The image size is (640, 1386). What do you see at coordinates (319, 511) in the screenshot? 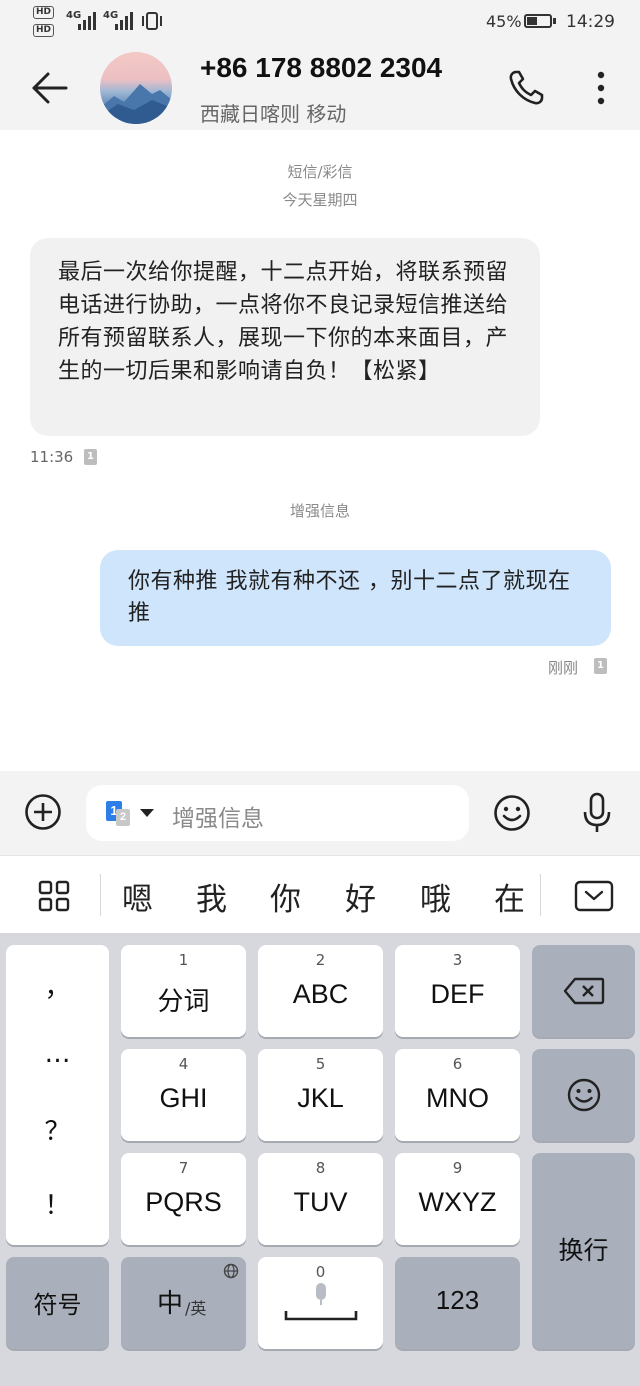
I see `enhanced-message-label: 增强信息` at bounding box center [319, 511].